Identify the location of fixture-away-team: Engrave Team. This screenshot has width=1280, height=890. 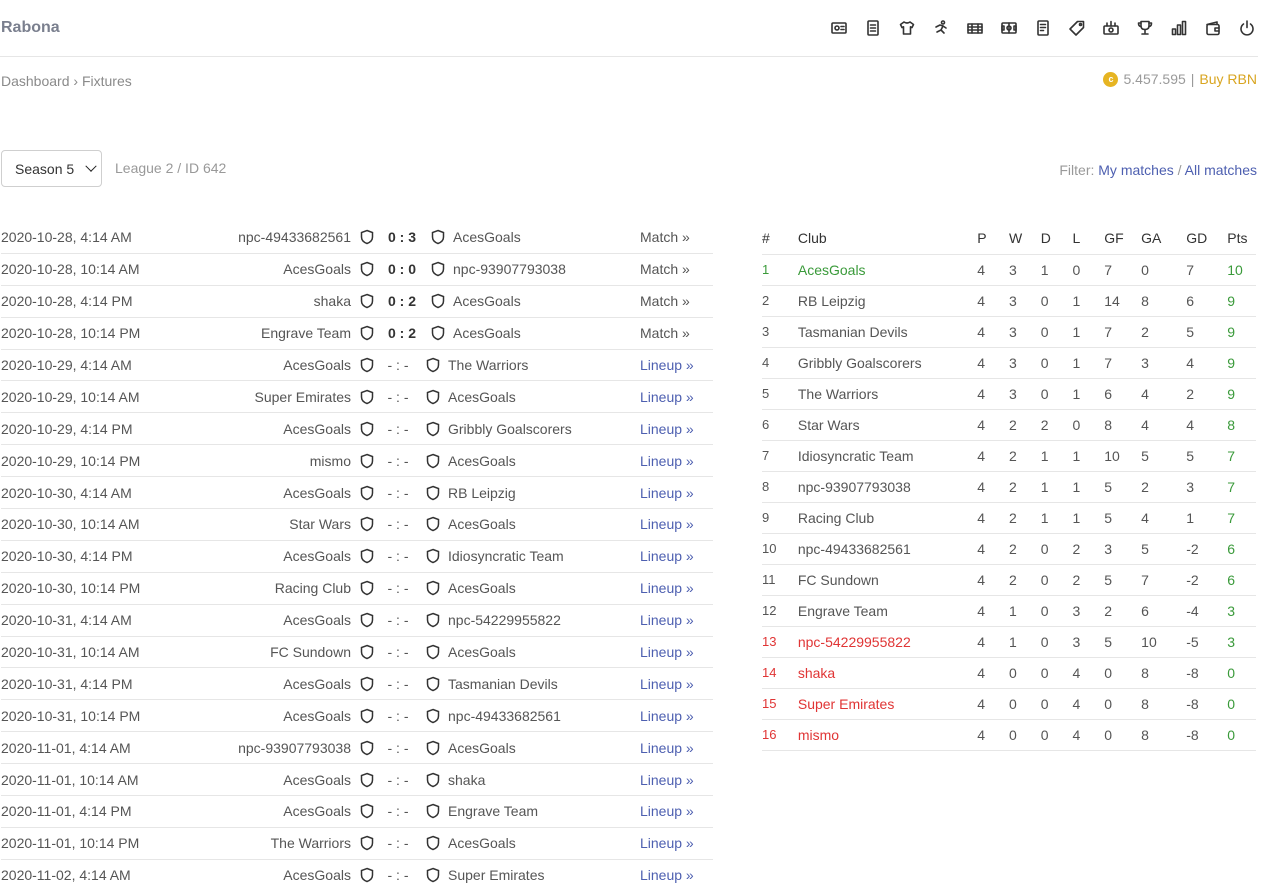
(493, 811).